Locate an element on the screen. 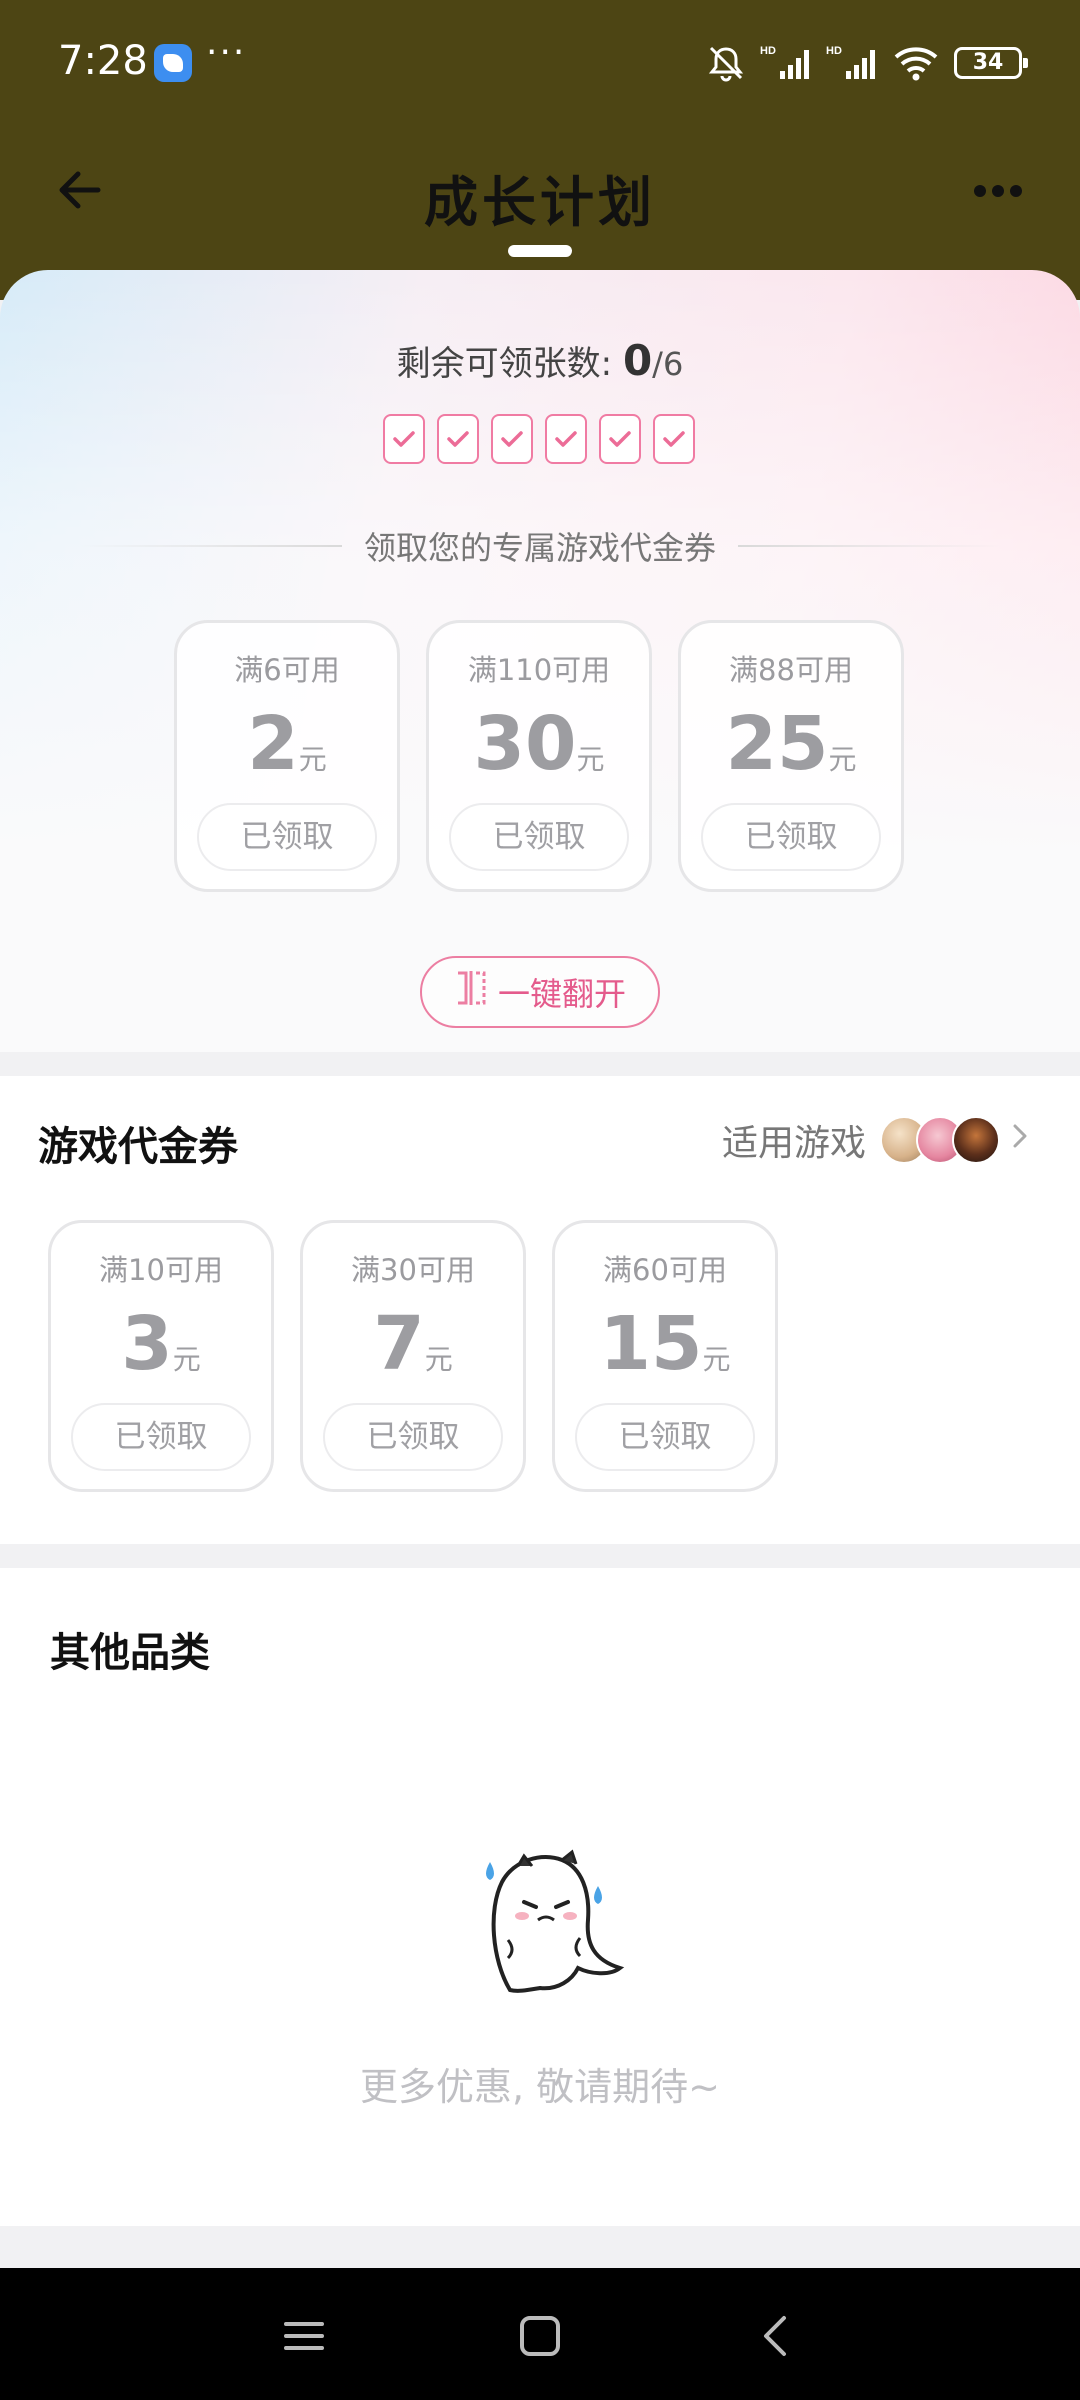  coupon-card: 满110可用 30元 已领取 is located at coordinates (539, 756).